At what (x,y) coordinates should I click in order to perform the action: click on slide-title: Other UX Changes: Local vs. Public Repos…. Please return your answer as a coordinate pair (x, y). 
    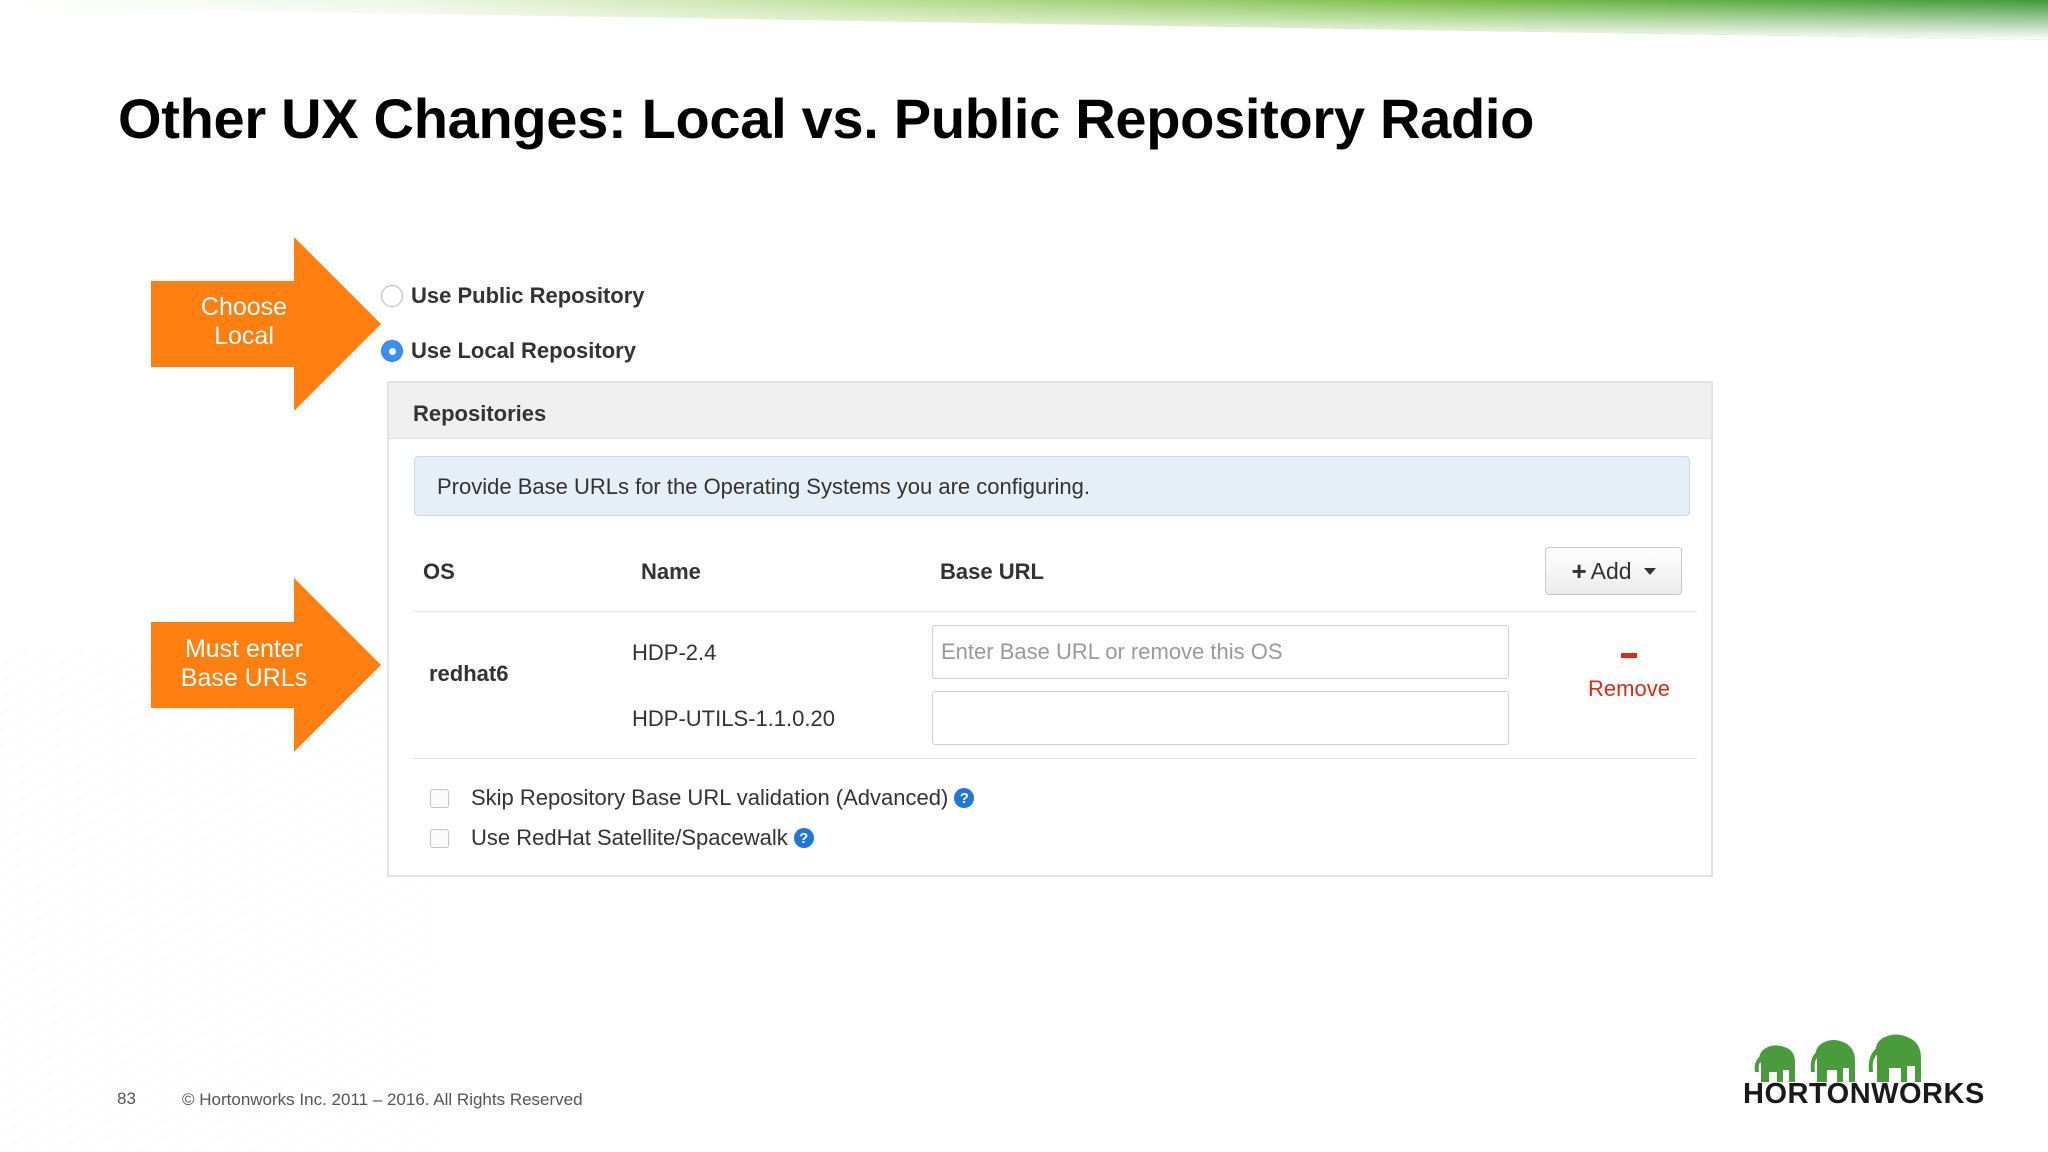
    Looking at the image, I should click on (826, 118).